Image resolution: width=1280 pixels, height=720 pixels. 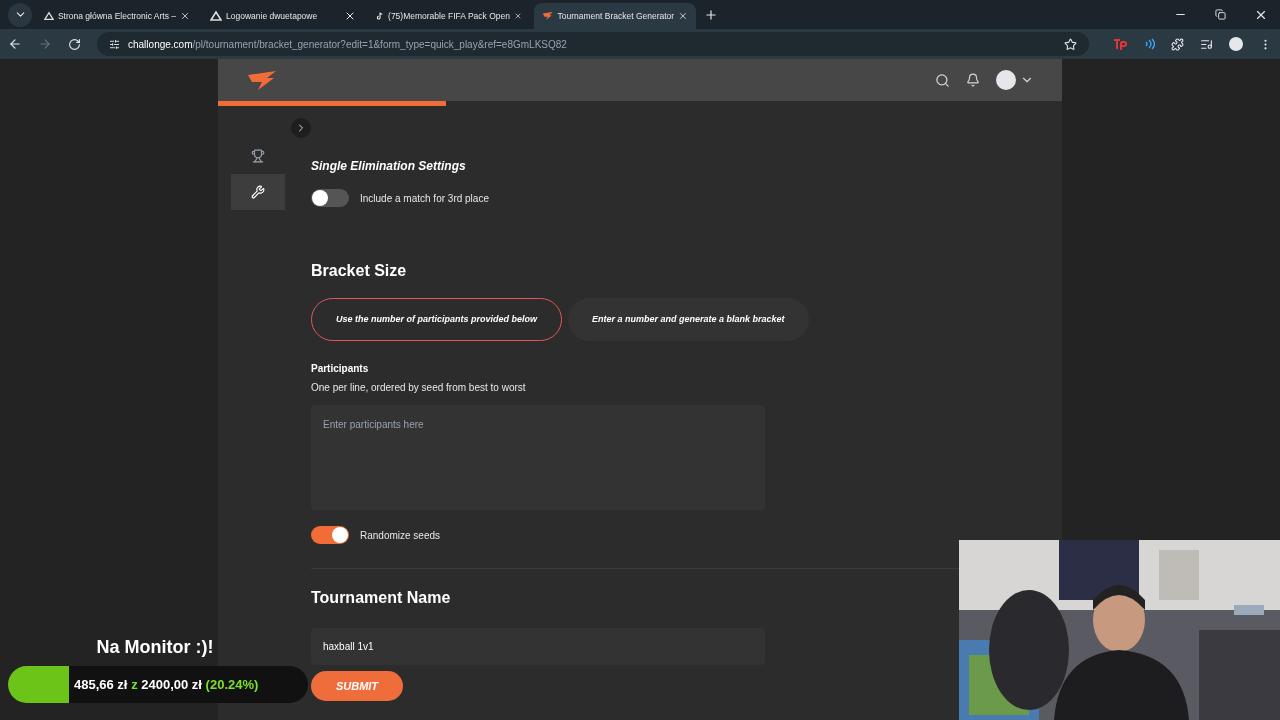 I want to click on participants-field: Enter participants here, so click(x=538, y=457).